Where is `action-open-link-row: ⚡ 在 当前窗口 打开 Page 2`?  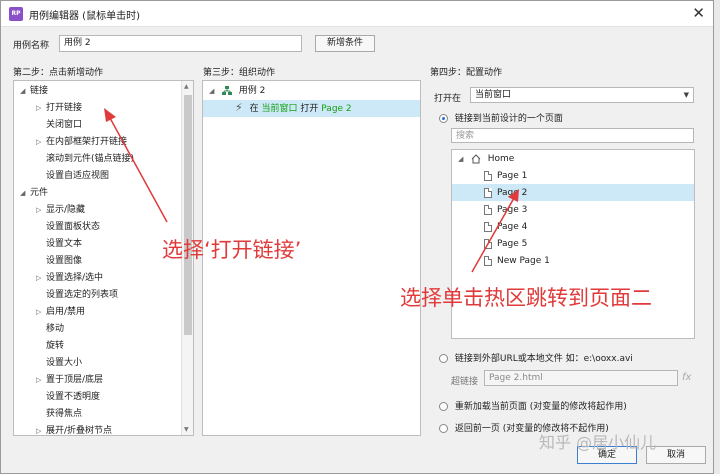
action-open-link-row: ⚡ 在 当前窗口 打开 Page 2 is located at coordinates (293, 108).